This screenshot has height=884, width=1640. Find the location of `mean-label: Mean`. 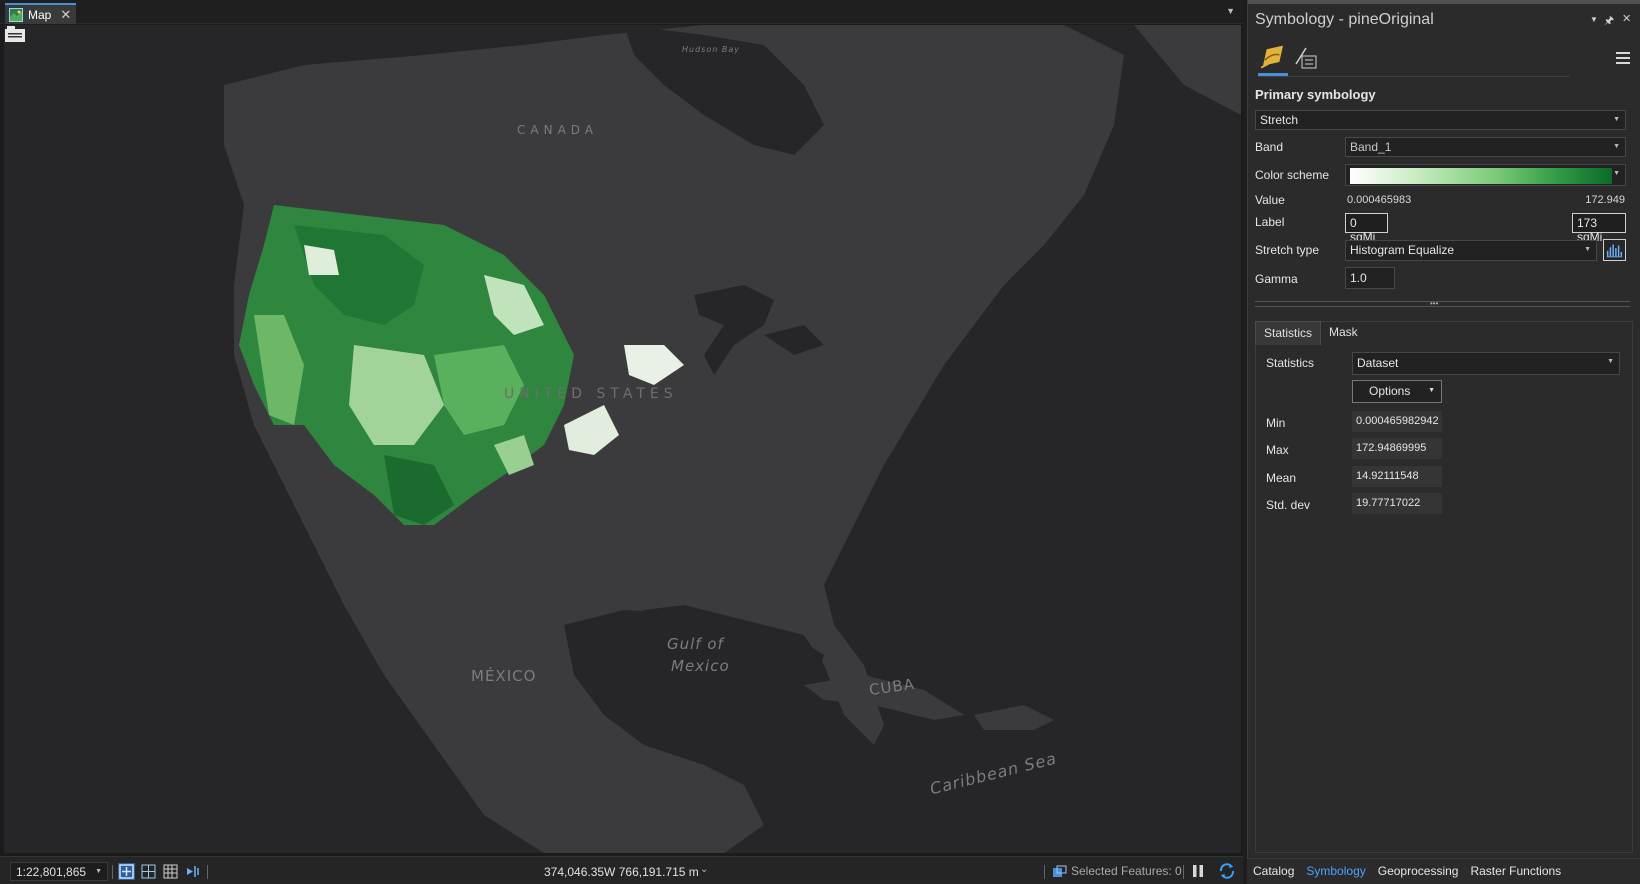

mean-label: Mean is located at coordinates (1281, 478).